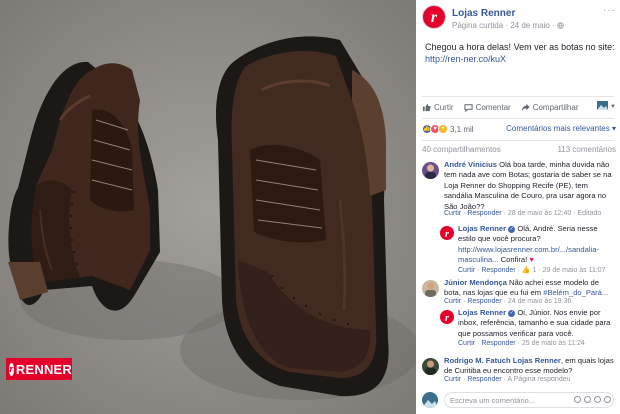 This screenshot has width=620, height=414. What do you see at coordinates (574, 270) in the screenshot?
I see `comment-time: 29 de maio às 11:07` at bounding box center [574, 270].